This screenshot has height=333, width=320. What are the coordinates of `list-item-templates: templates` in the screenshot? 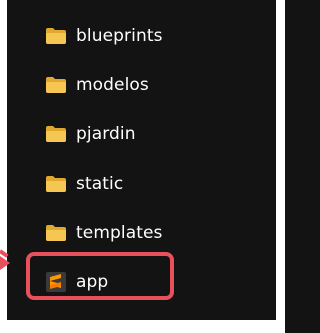 It's located at (104, 233).